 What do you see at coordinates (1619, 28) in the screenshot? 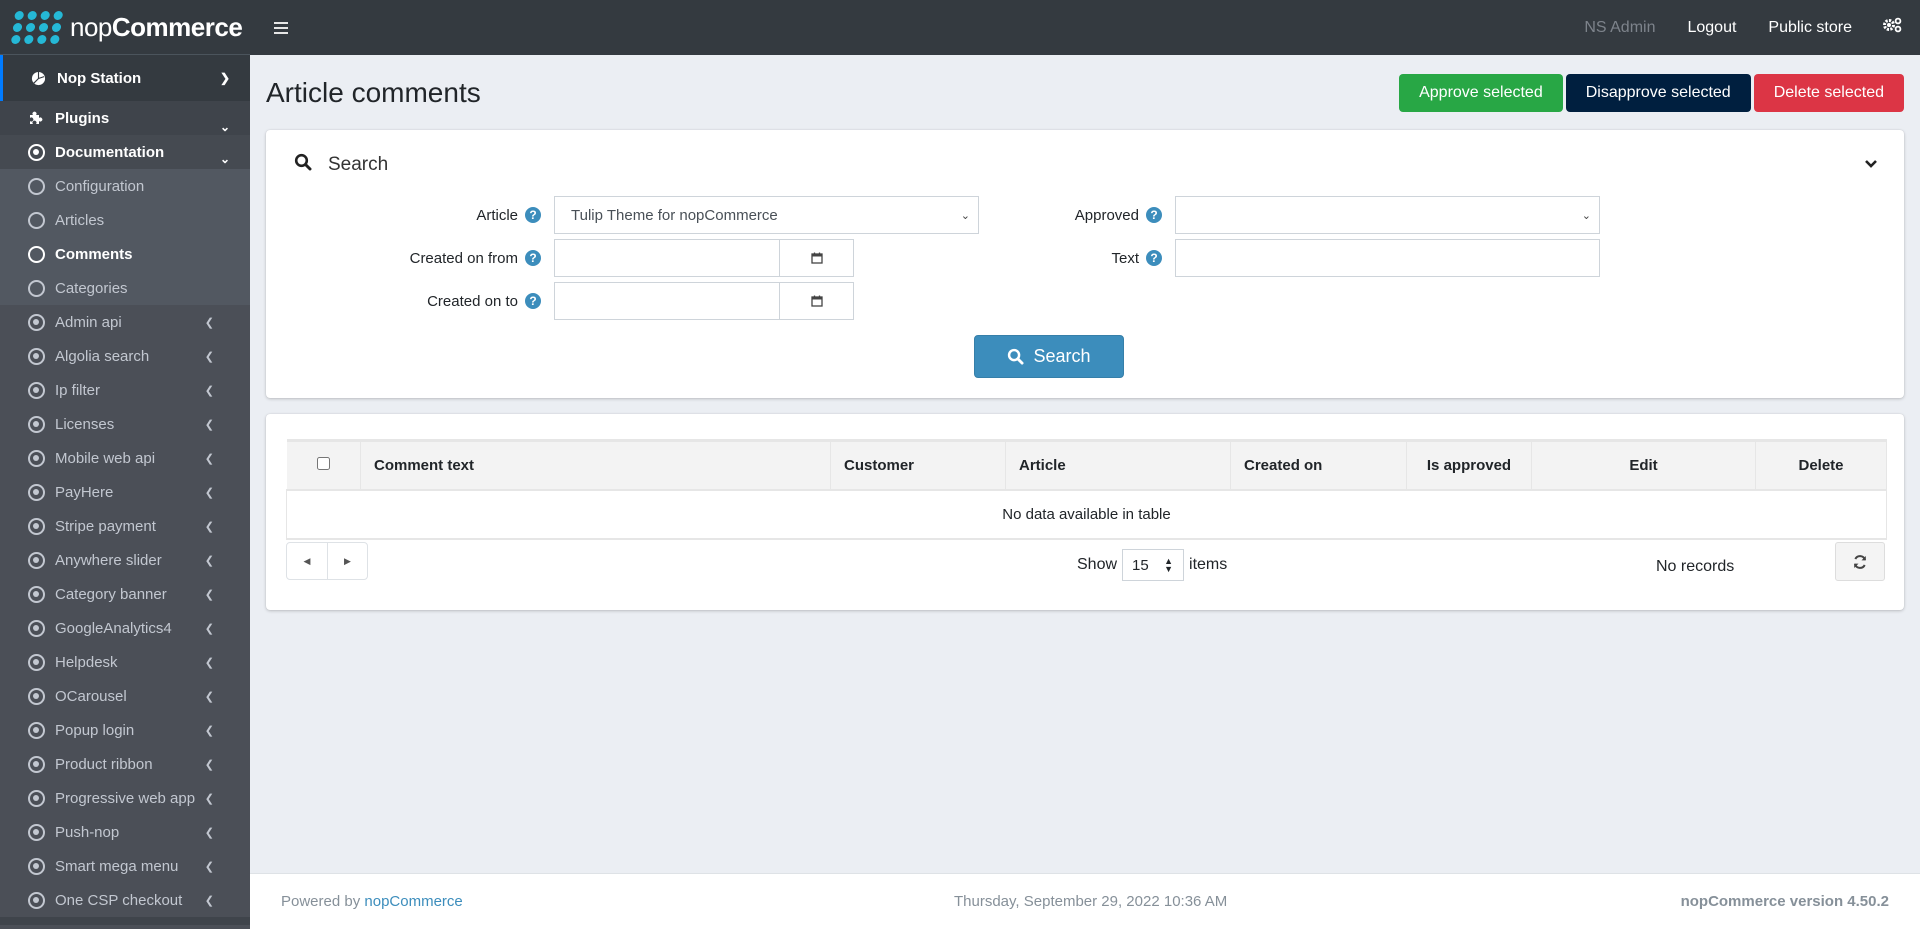
I see `current-user-link: NS Admin` at bounding box center [1619, 28].